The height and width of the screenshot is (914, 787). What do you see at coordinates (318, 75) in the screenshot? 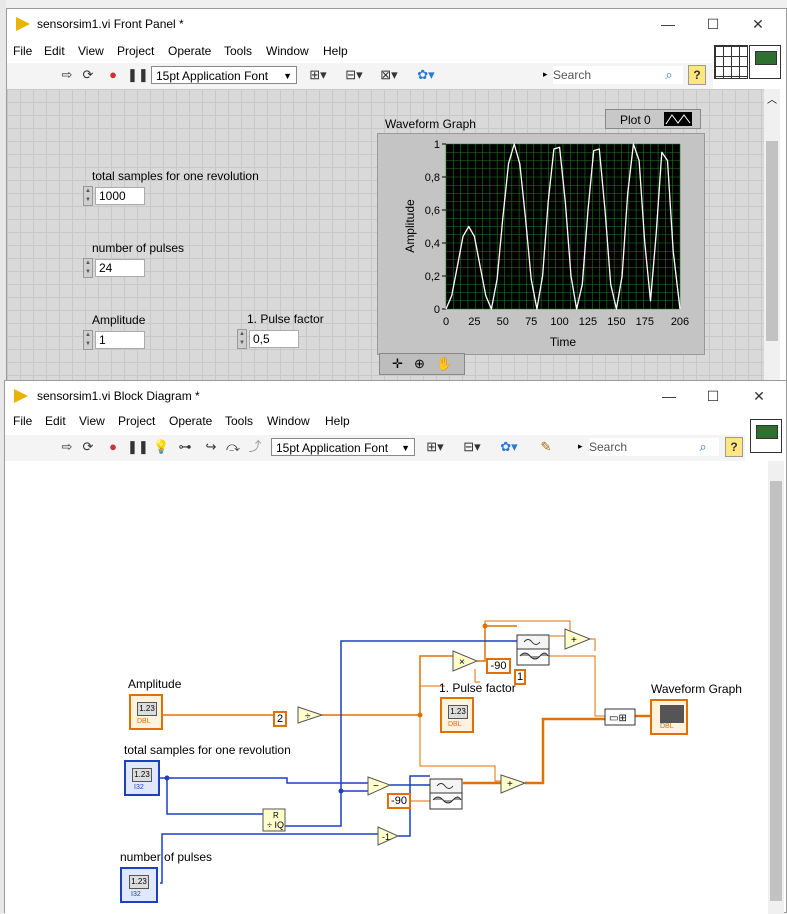
I see `align-objects-icon: ⊞▾` at bounding box center [318, 75].